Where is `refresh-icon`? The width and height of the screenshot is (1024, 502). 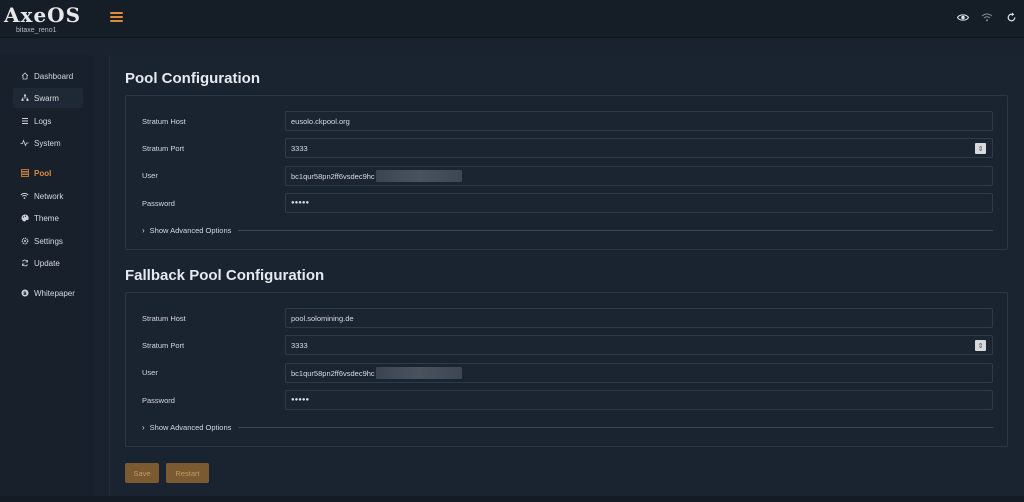
refresh-icon is located at coordinates (1011, 17).